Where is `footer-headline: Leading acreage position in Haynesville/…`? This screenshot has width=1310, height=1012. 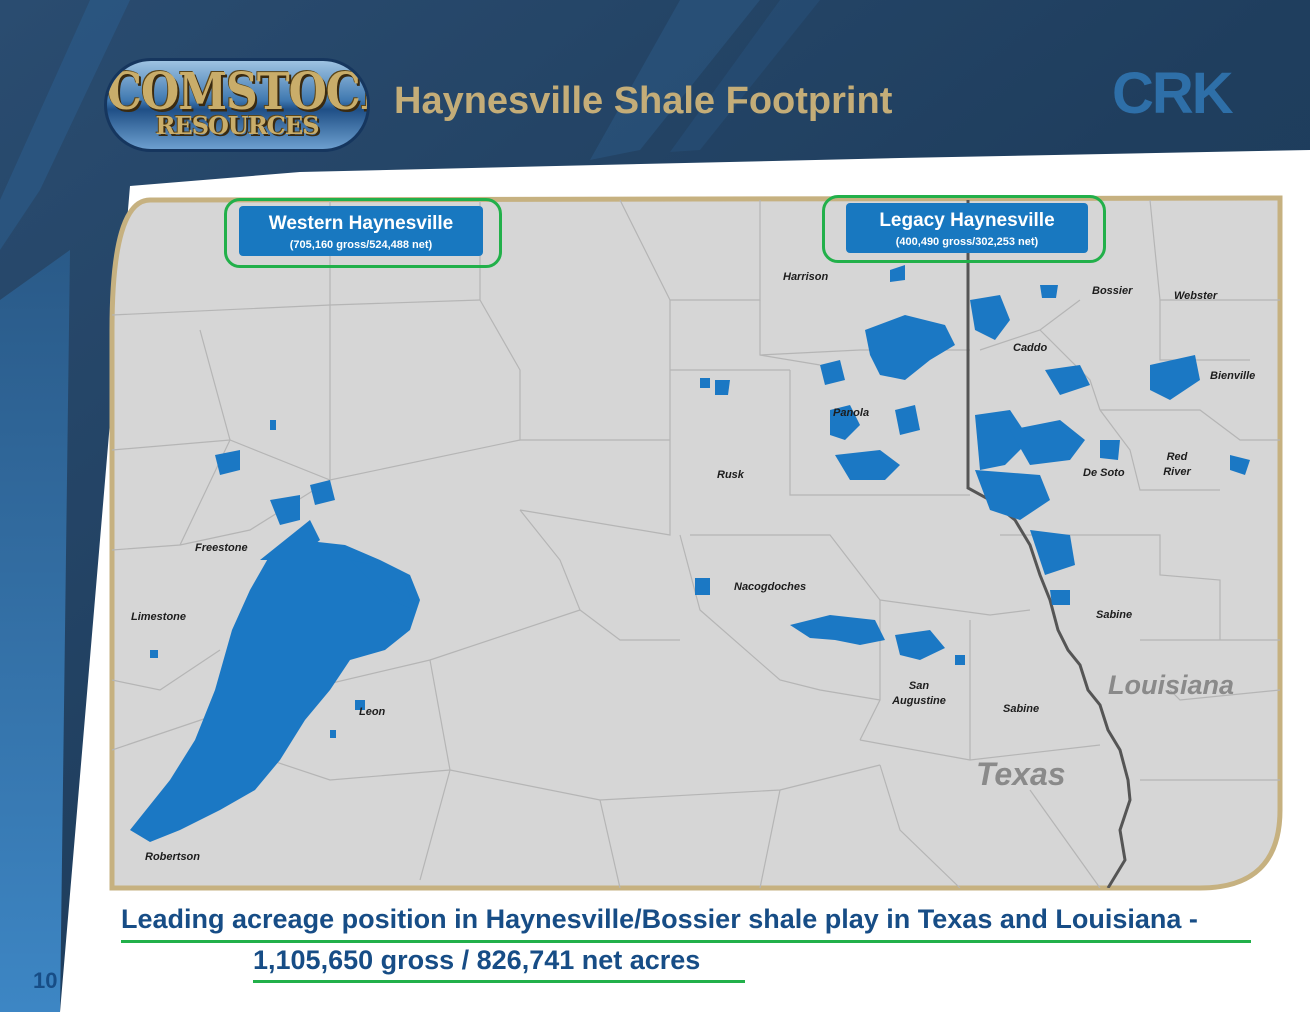 footer-headline: Leading acreage position in Haynesville/… is located at coordinates (659, 919).